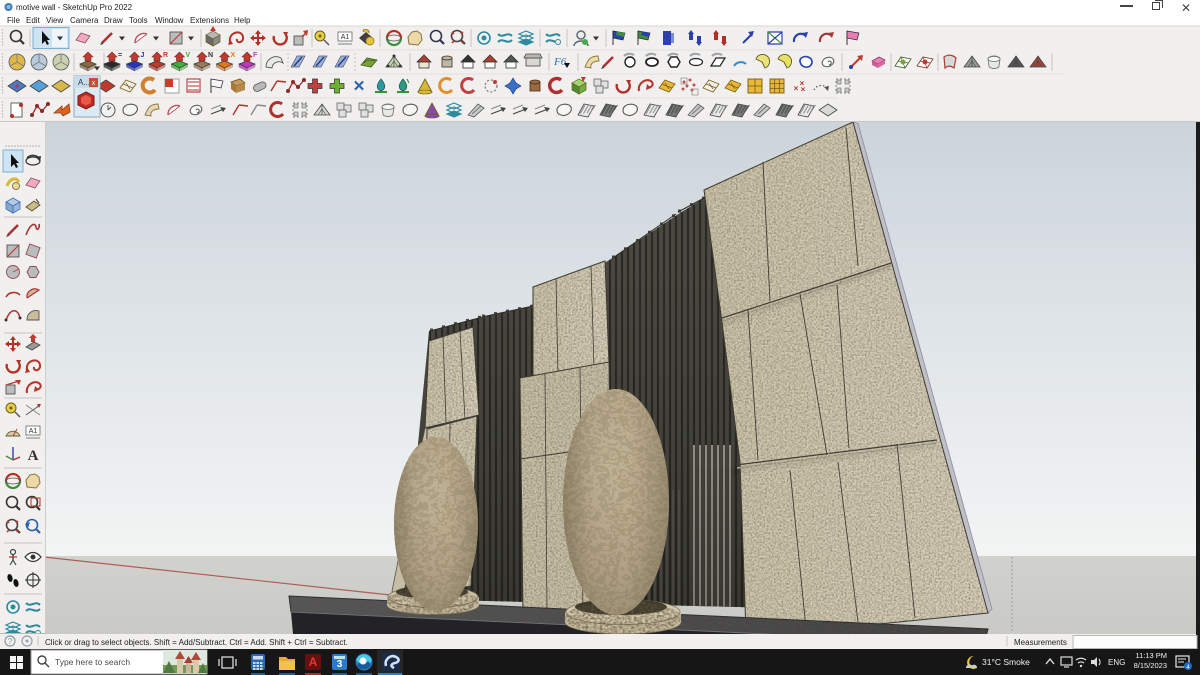 The image size is (1200, 675). Describe the element at coordinates (340, 664) in the screenshot. I see `svg-text: 3` at that location.